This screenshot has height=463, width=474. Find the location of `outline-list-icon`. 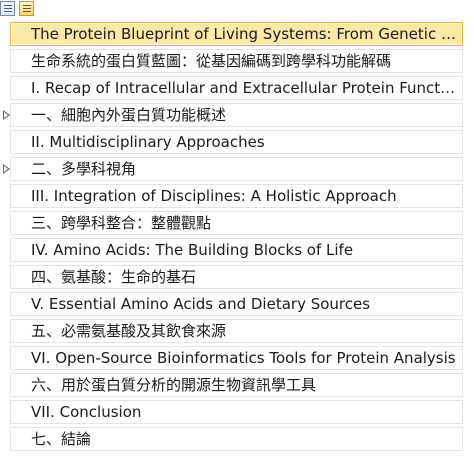

outline-list-icon is located at coordinates (7, 8).